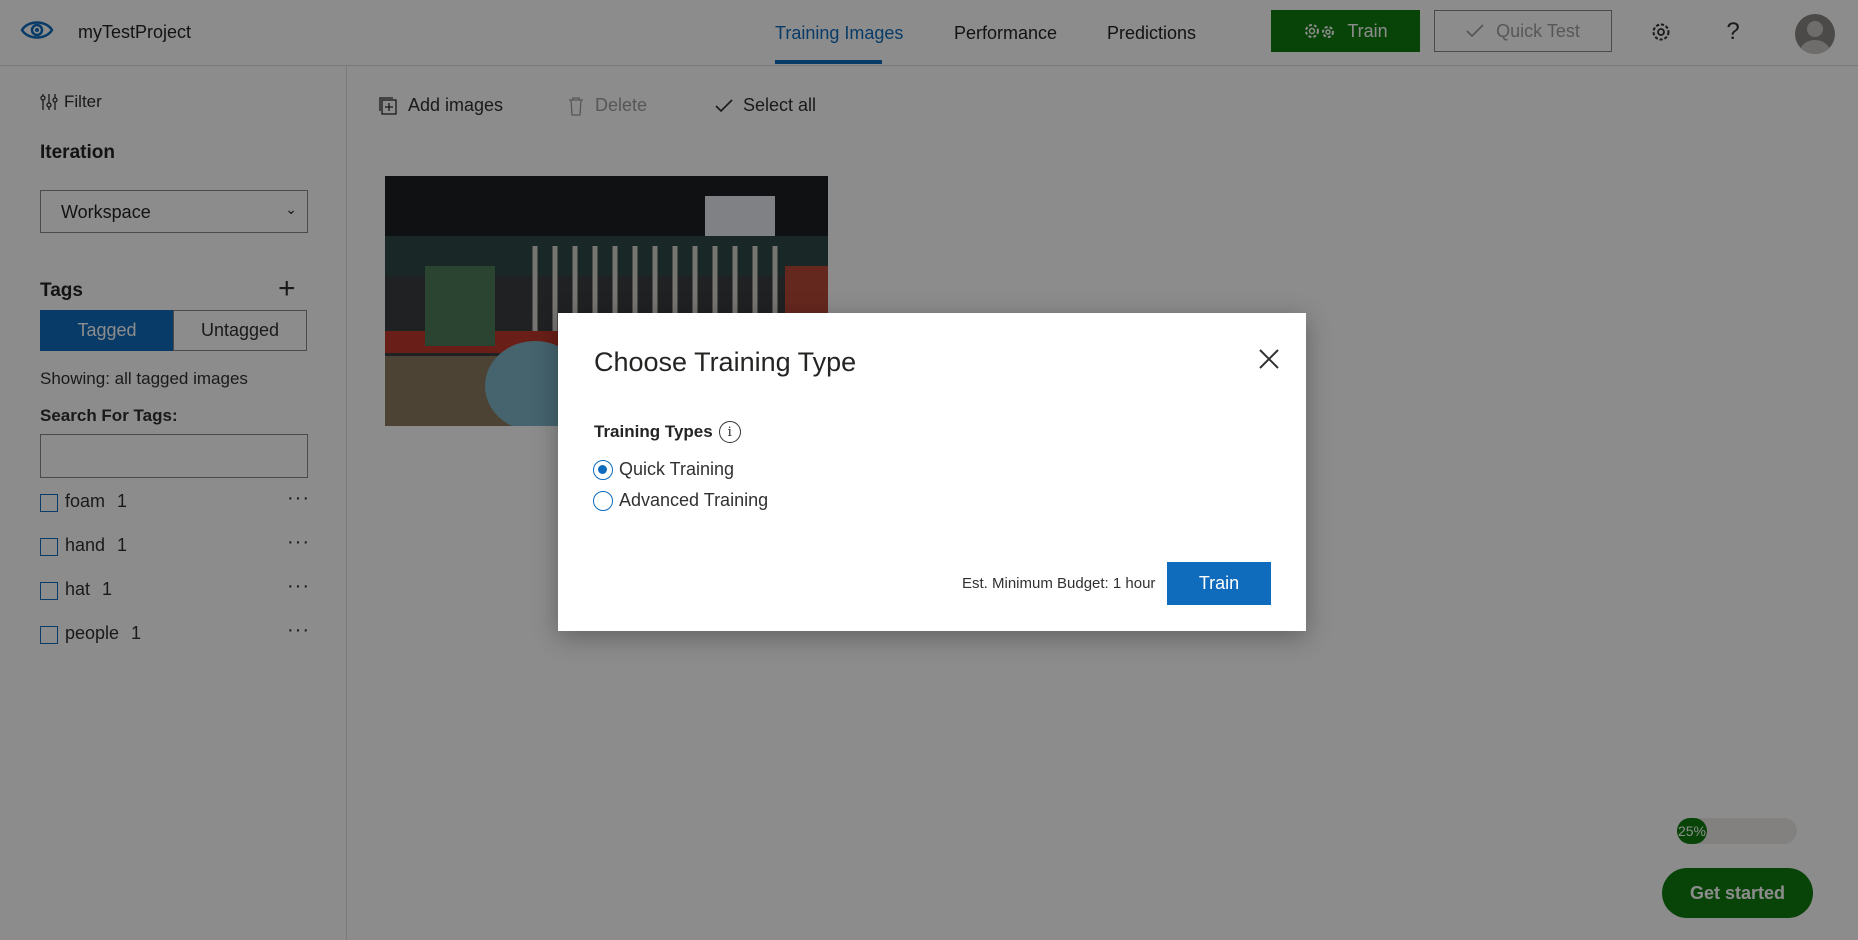  What do you see at coordinates (603, 469) in the screenshot?
I see `quick-training-radio` at bounding box center [603, 469].